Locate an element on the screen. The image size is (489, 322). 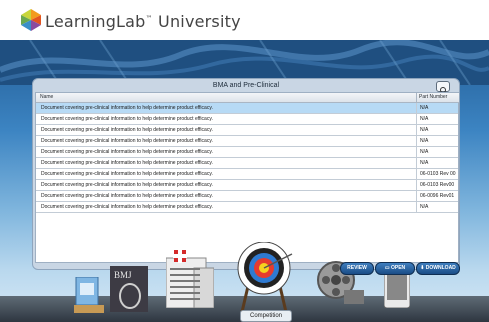
column-header-name: Name is located at coordinates (226, 98).